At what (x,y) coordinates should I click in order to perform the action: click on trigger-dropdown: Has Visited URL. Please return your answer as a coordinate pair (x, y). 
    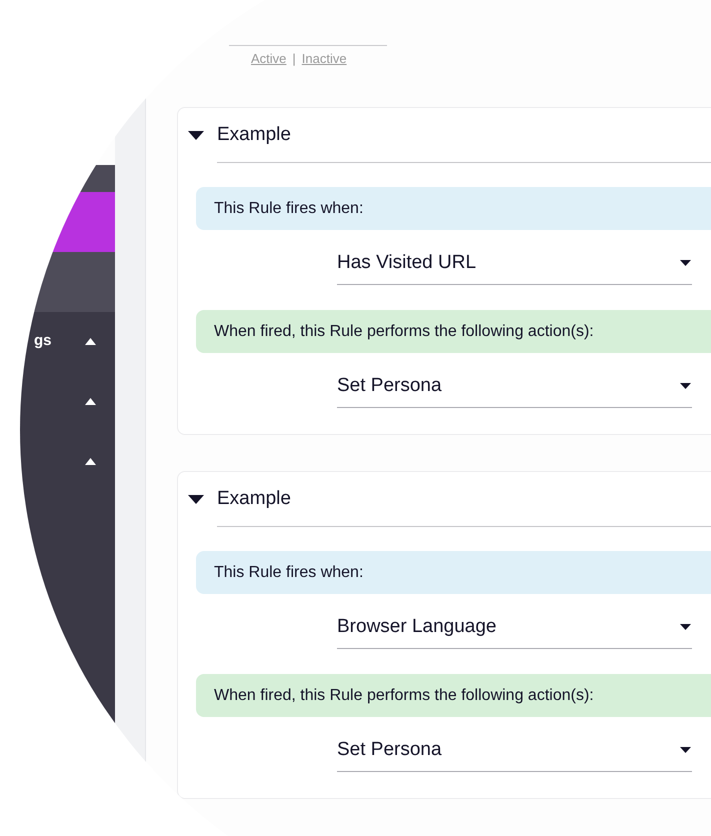
    Looking at the image, I should click on (514, 263).